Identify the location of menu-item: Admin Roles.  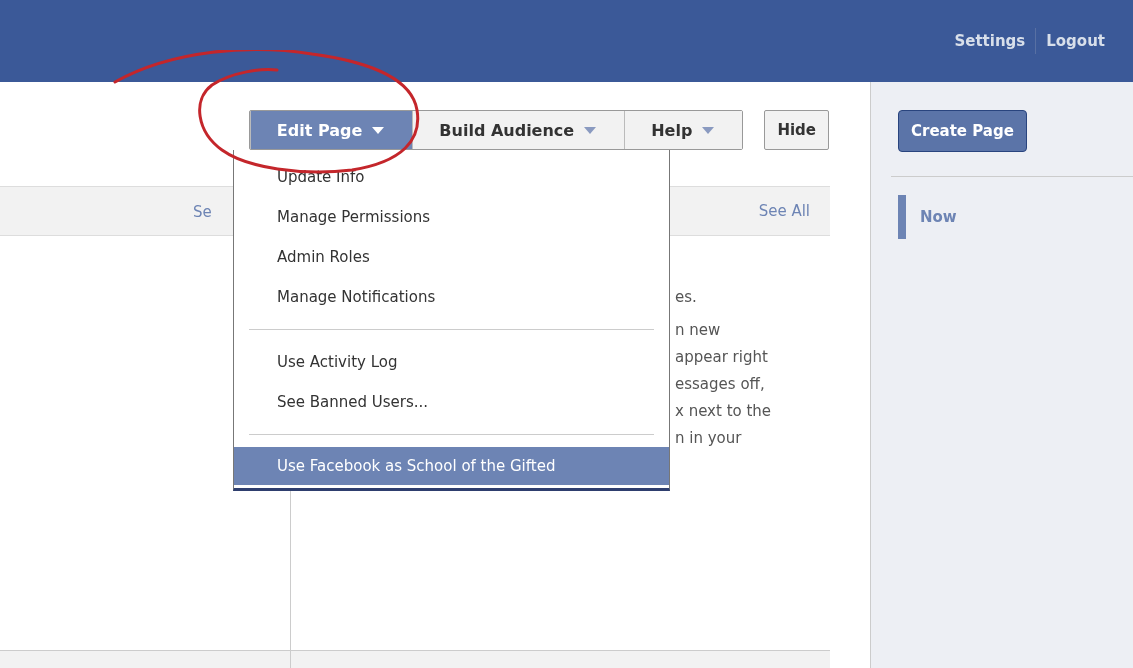
(451, 257).